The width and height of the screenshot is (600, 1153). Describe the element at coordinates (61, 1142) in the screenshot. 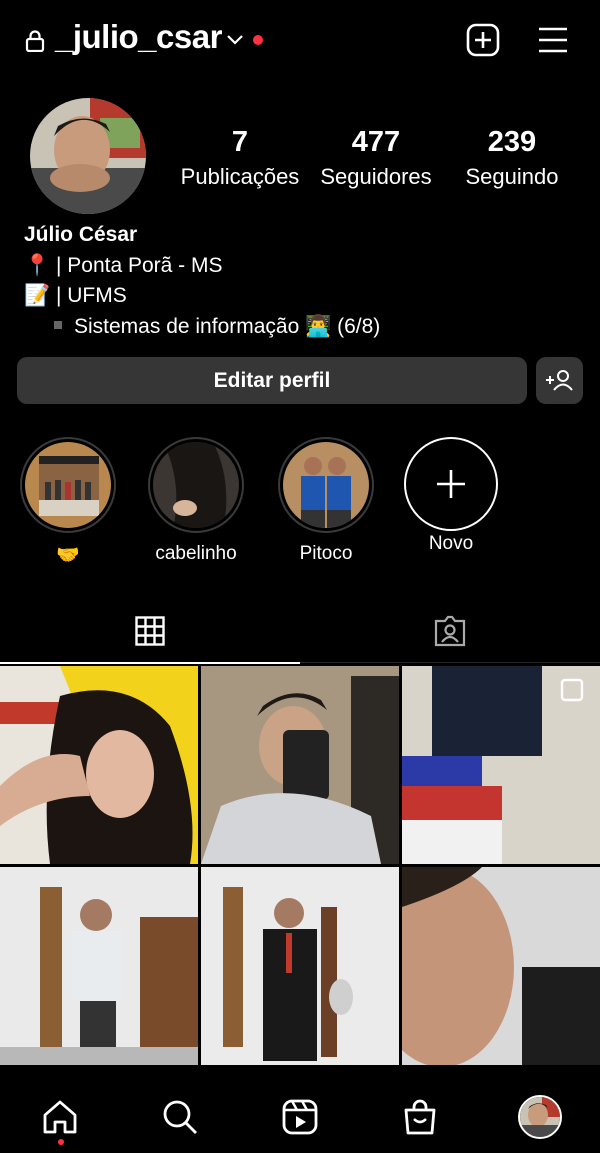

I see `home-notification-dot` at that location.